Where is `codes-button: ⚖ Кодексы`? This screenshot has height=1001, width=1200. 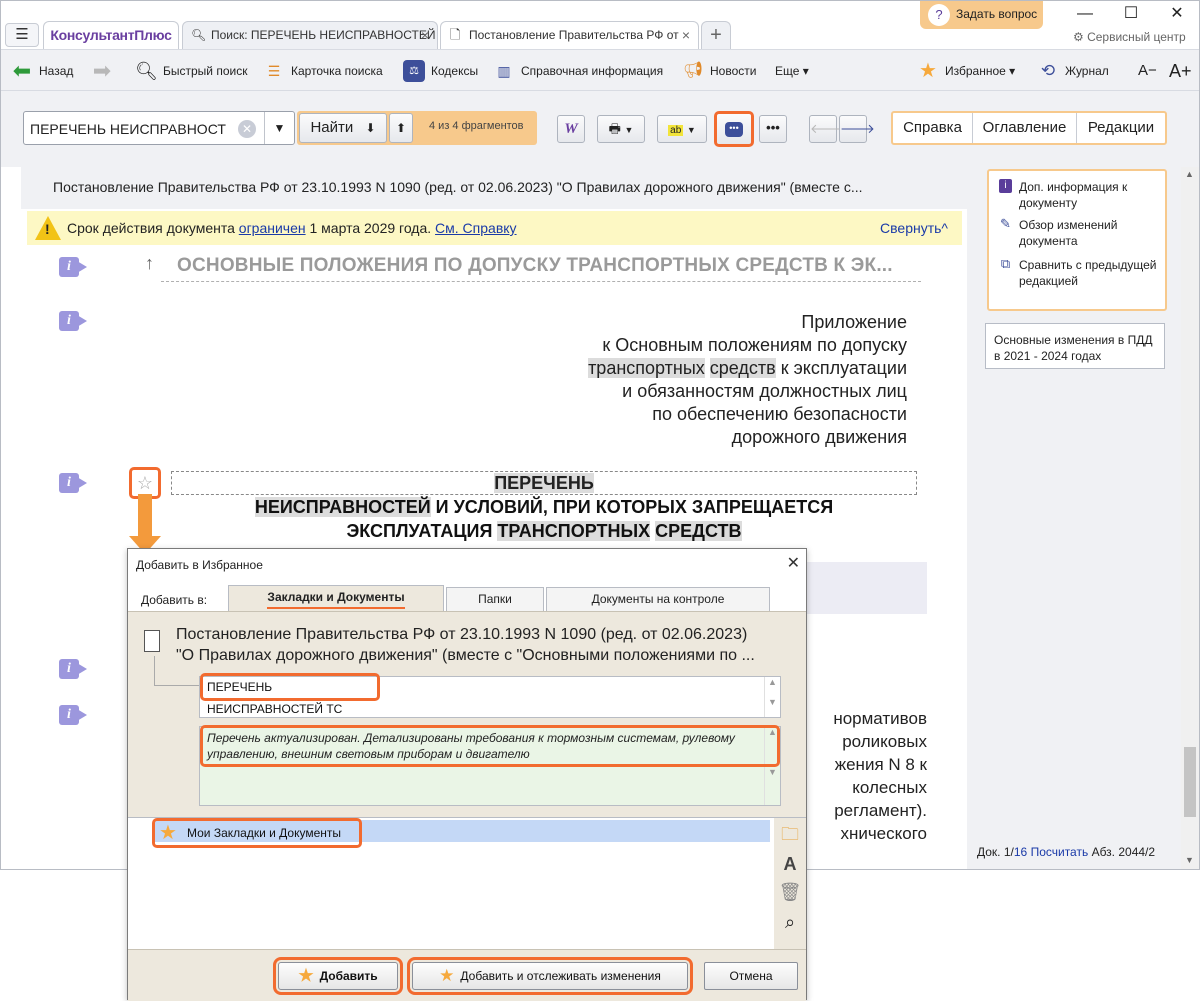 codes-button: ⚖ Кодексы is located at coordinates (440, 71).